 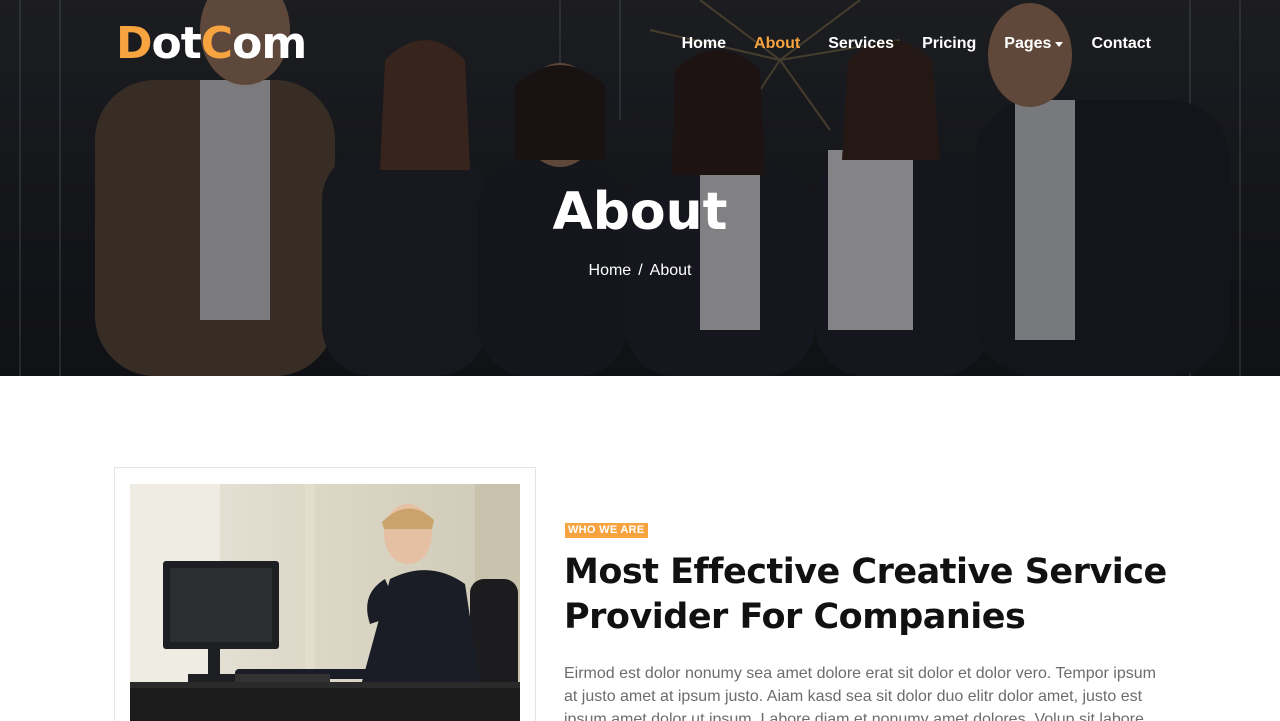 I want to click on logo-text-om: om, so click(x=269, y=43).